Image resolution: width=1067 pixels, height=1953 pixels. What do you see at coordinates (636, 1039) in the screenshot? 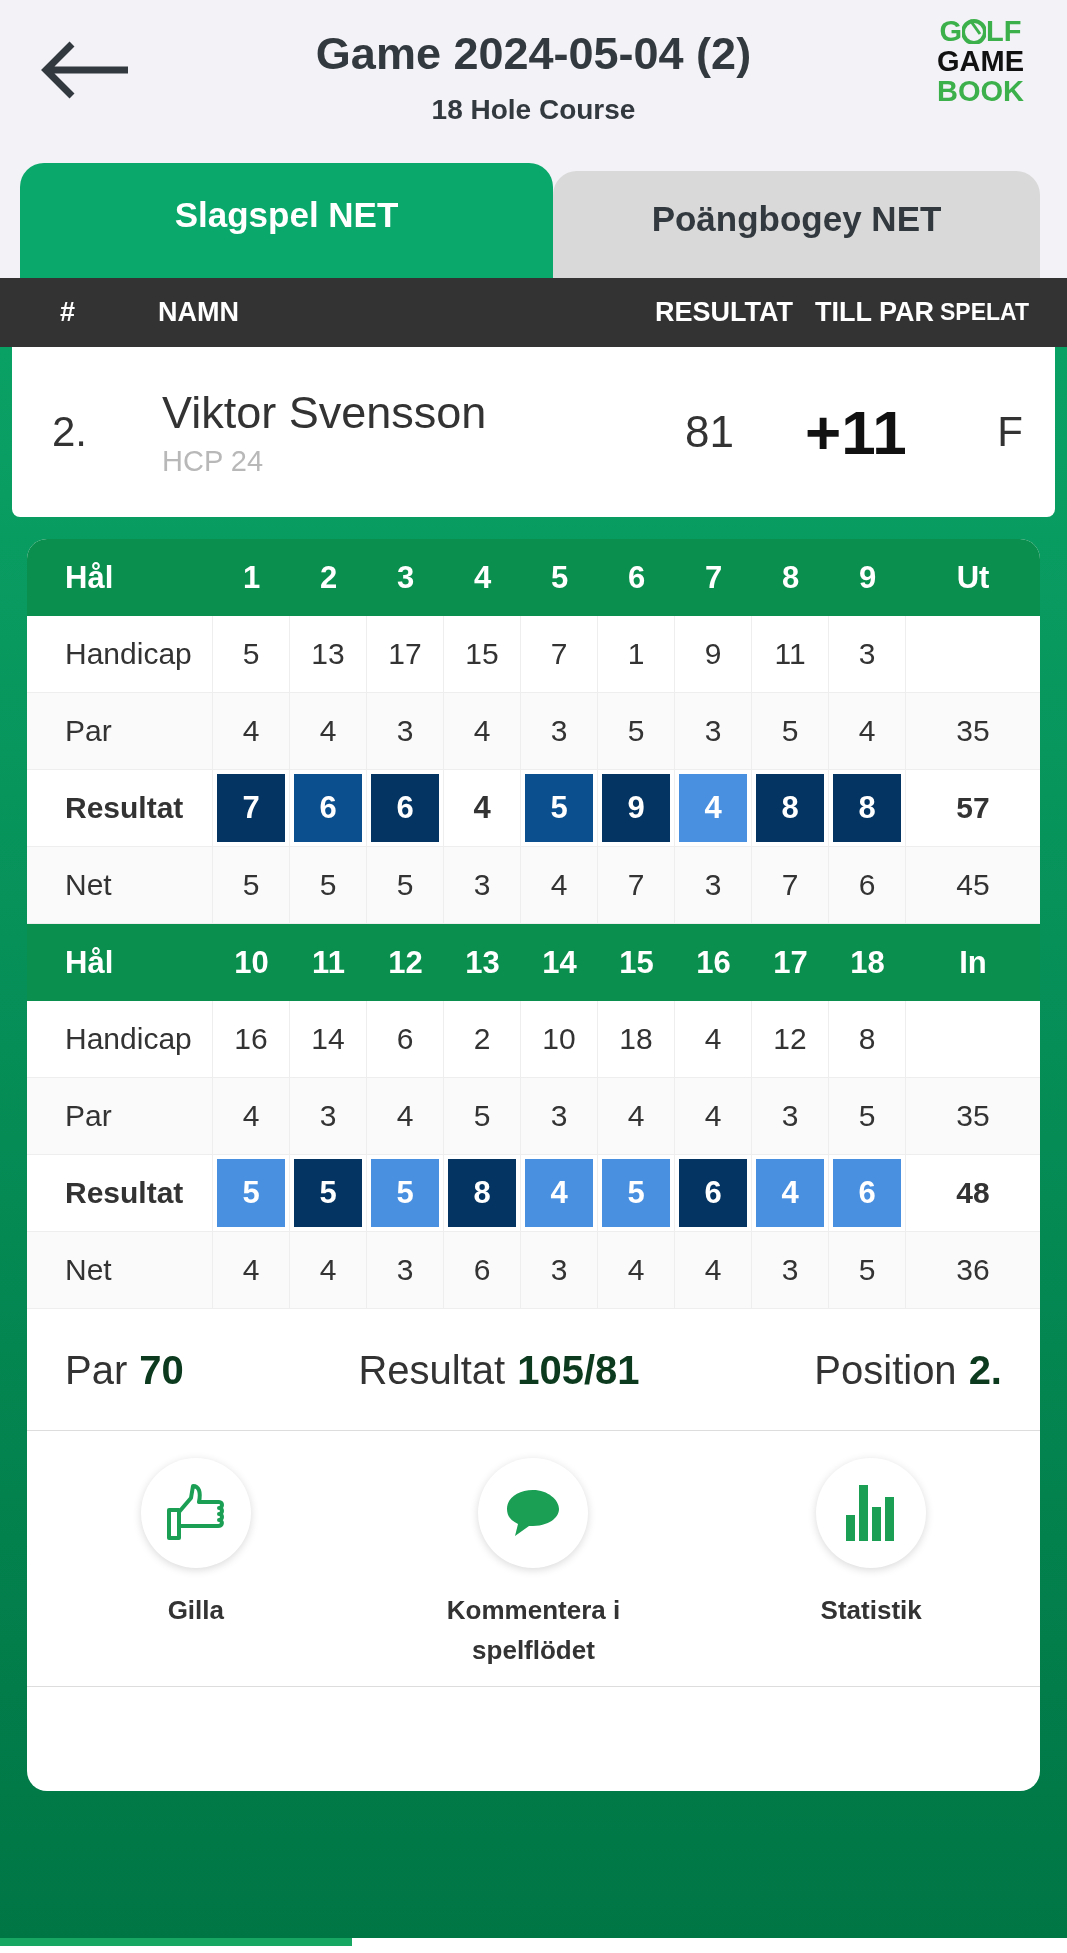
I see `table-cell: 18` at bounding box center [636, 1039].